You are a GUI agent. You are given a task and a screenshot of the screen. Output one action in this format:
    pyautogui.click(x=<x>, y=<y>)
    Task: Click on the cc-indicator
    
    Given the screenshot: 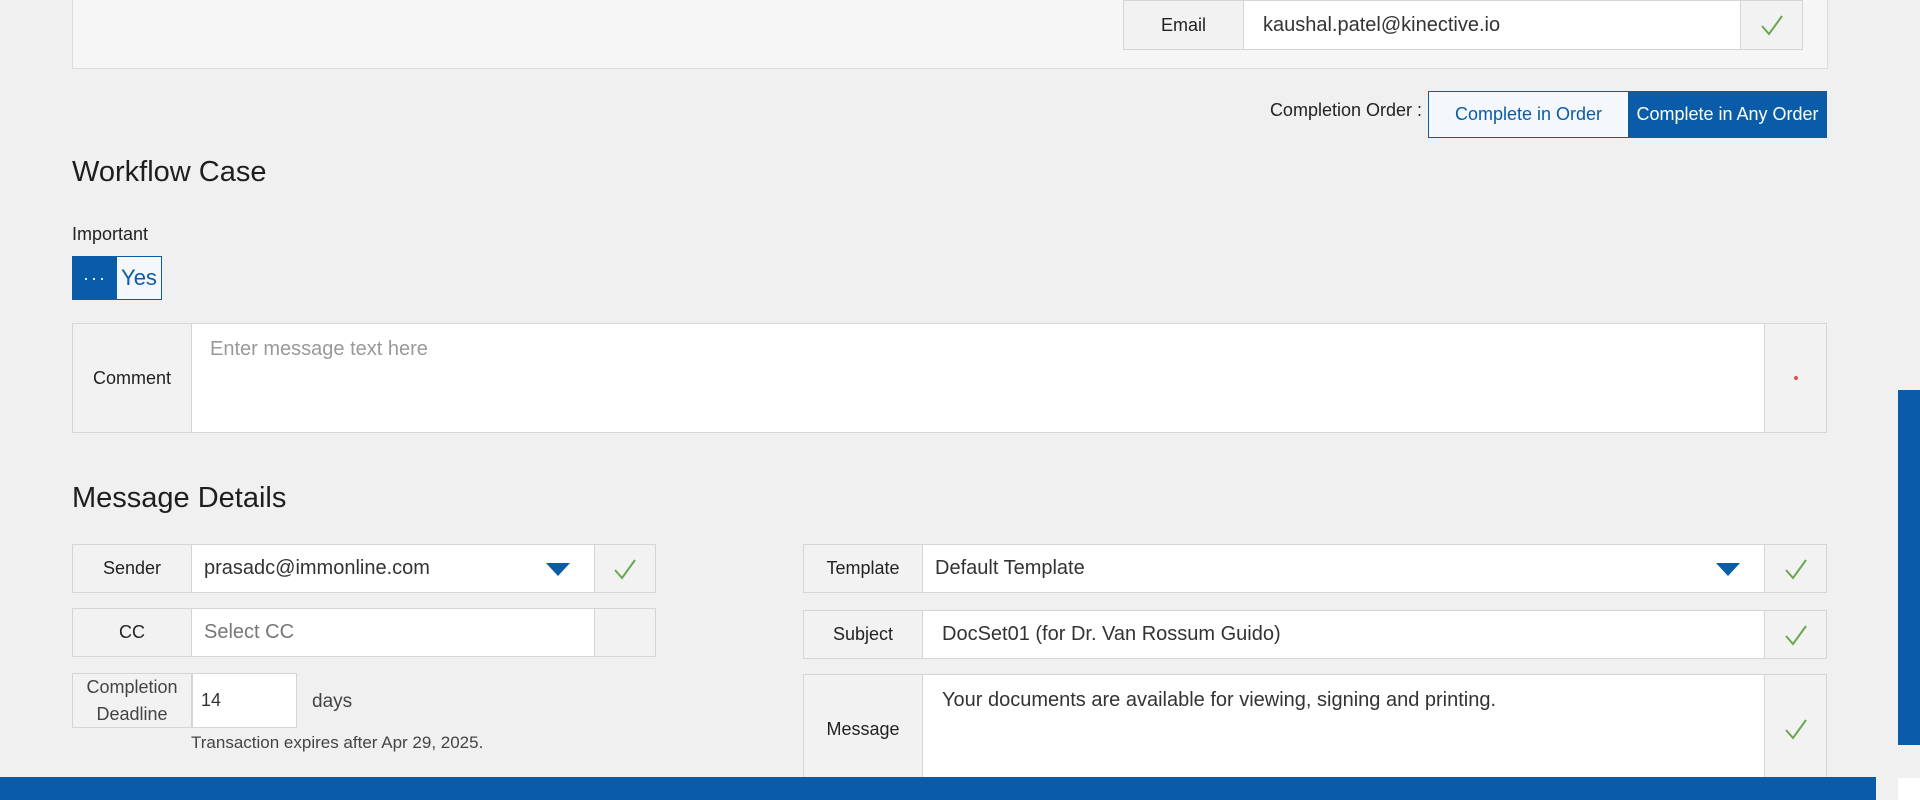 What is the action you would take?
    pyautogui.click(x=625, y=632)
    